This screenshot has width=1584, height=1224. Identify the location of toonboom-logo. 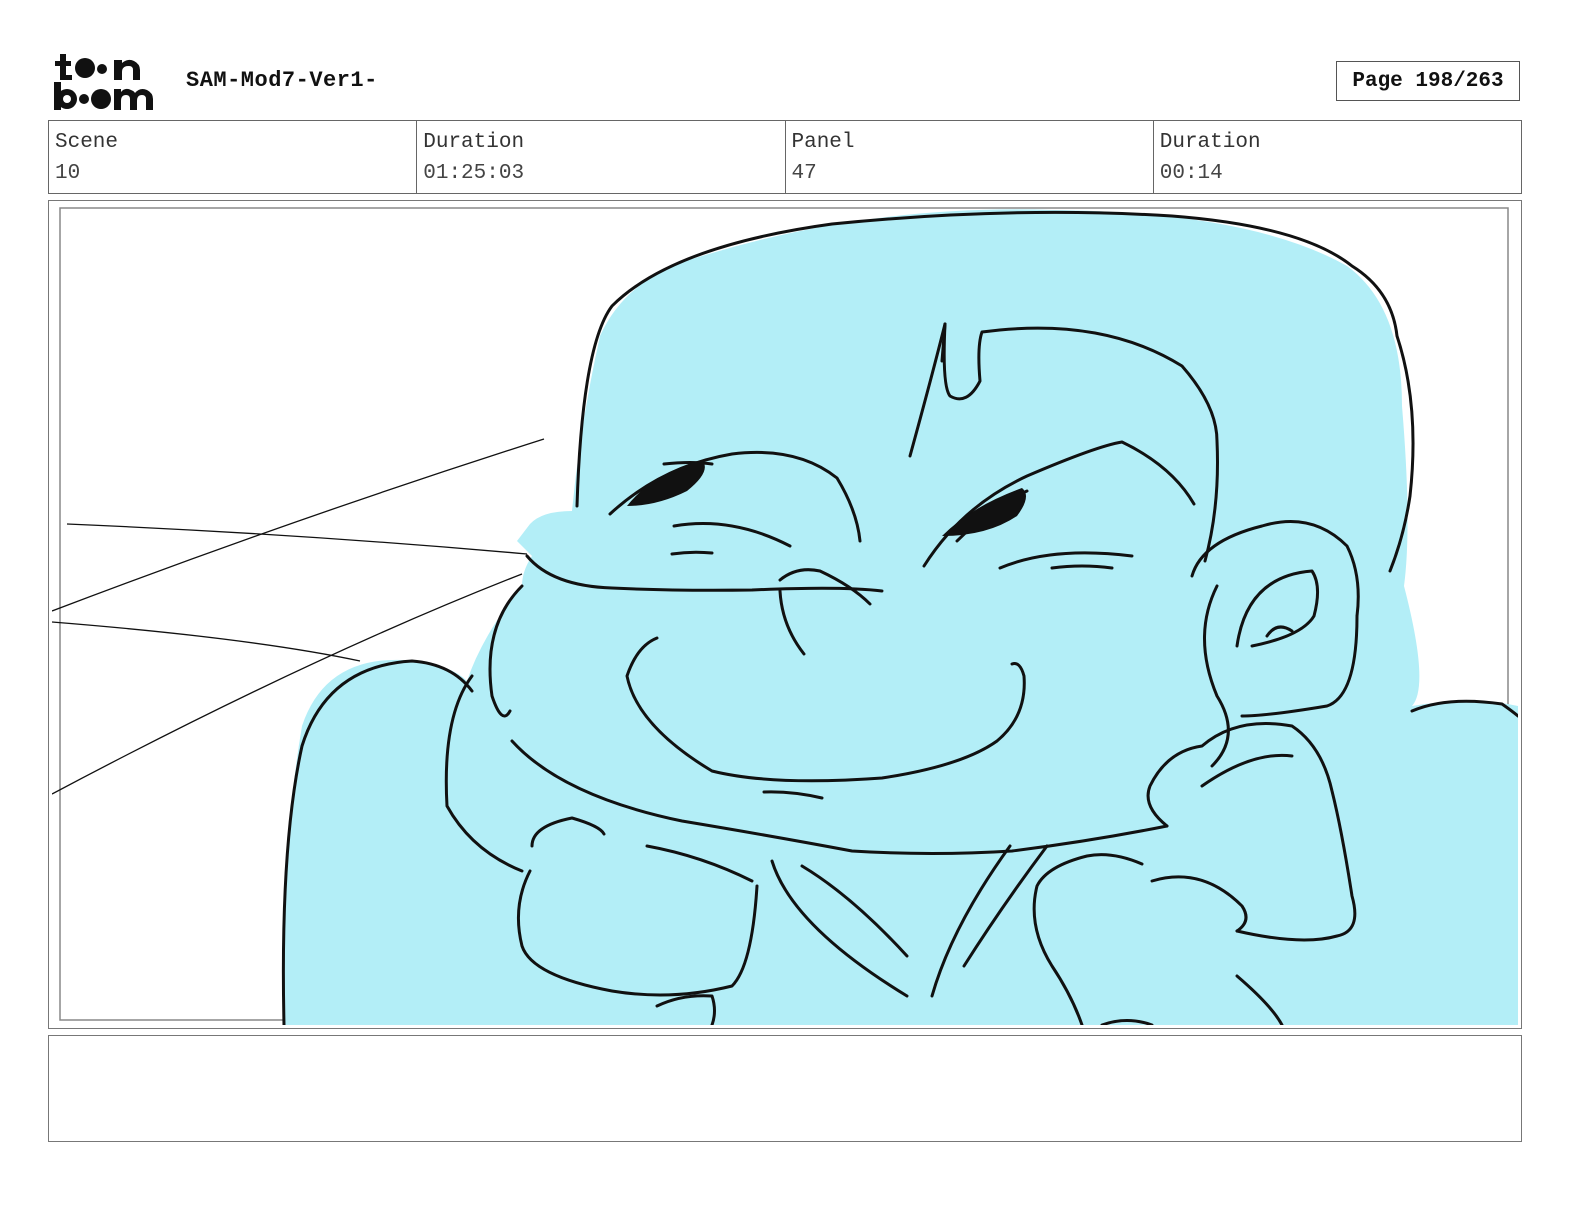
(108, 82).